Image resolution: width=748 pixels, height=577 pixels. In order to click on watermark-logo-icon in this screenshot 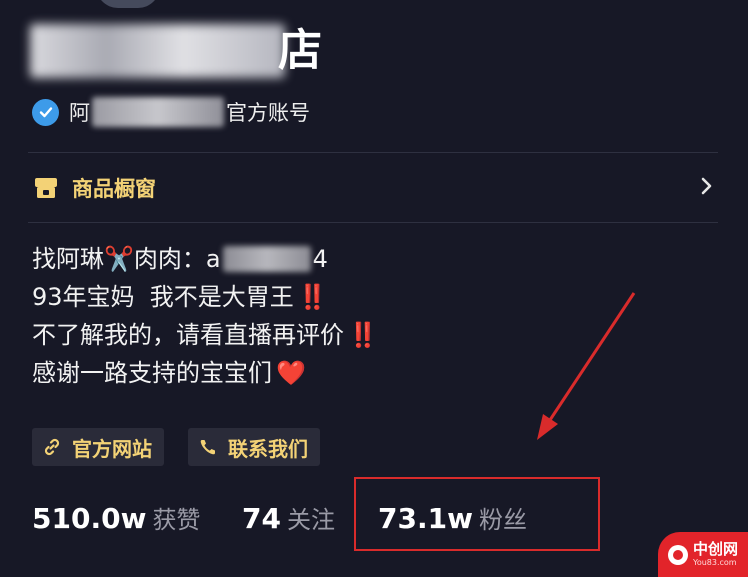, I will do `click(678, 554)`.